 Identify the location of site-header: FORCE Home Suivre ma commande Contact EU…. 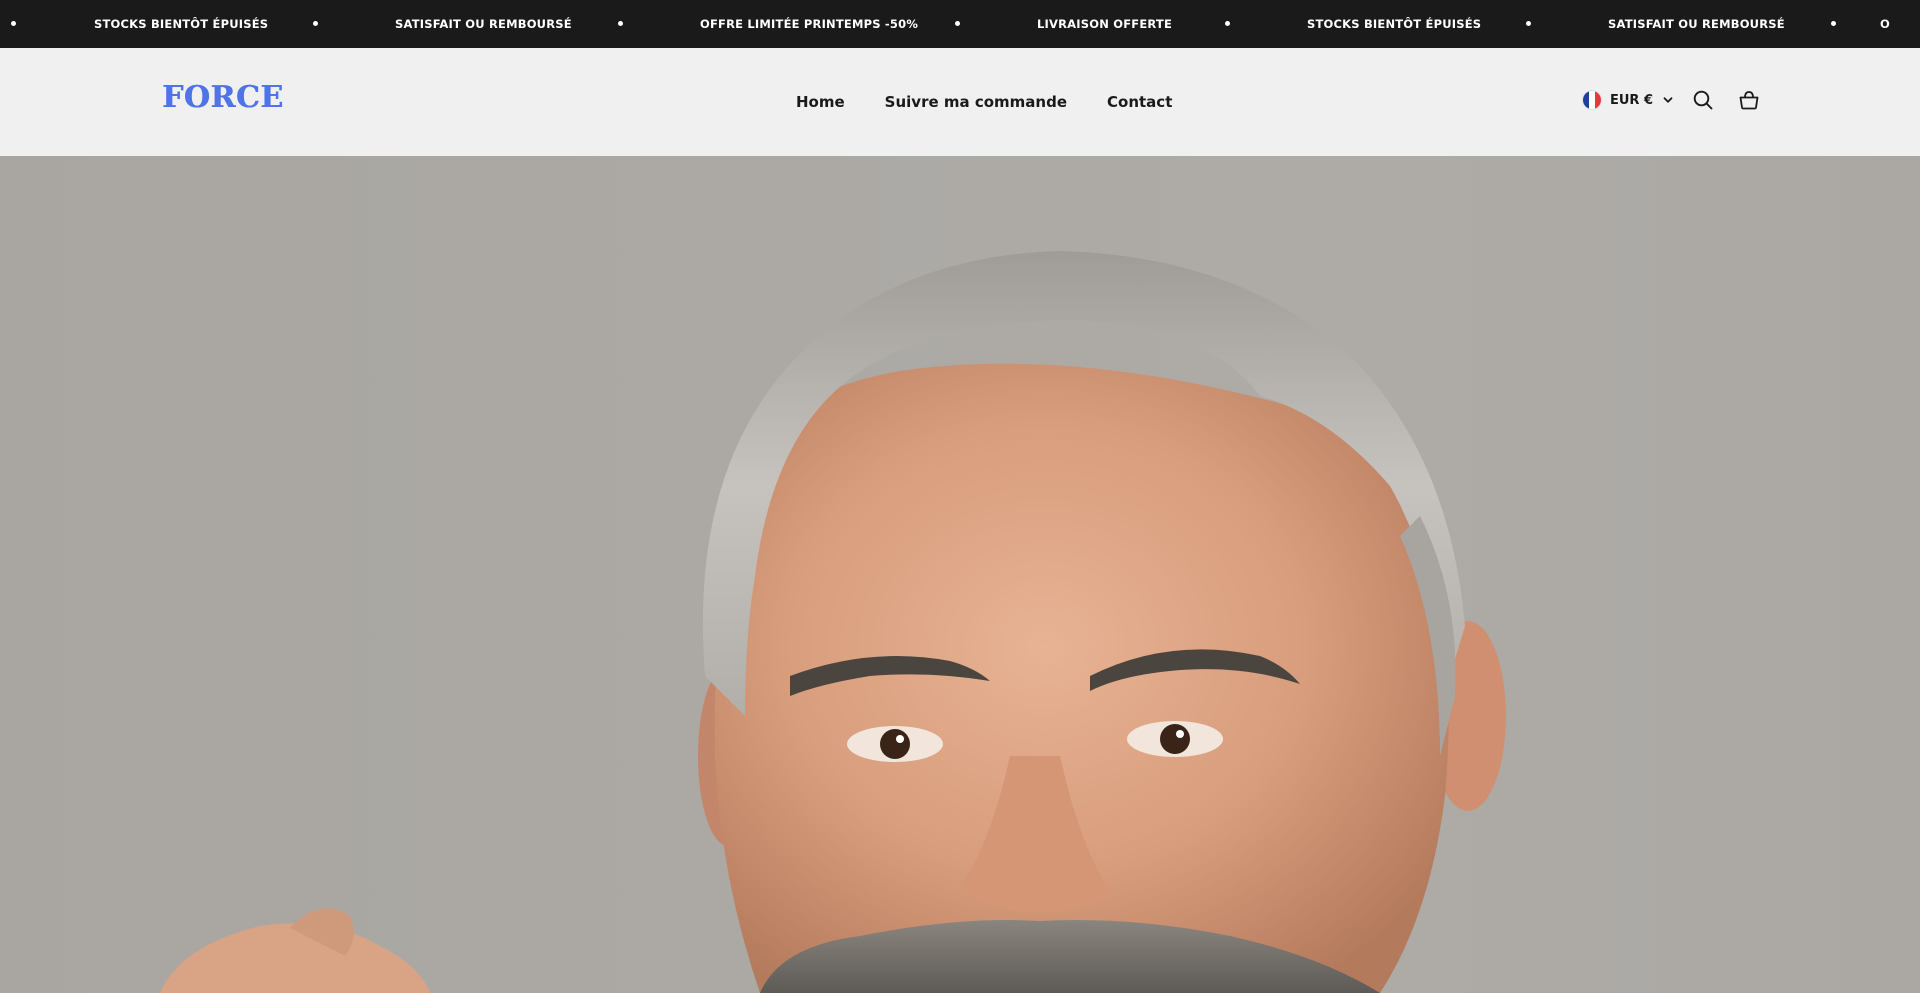
(960, 102).